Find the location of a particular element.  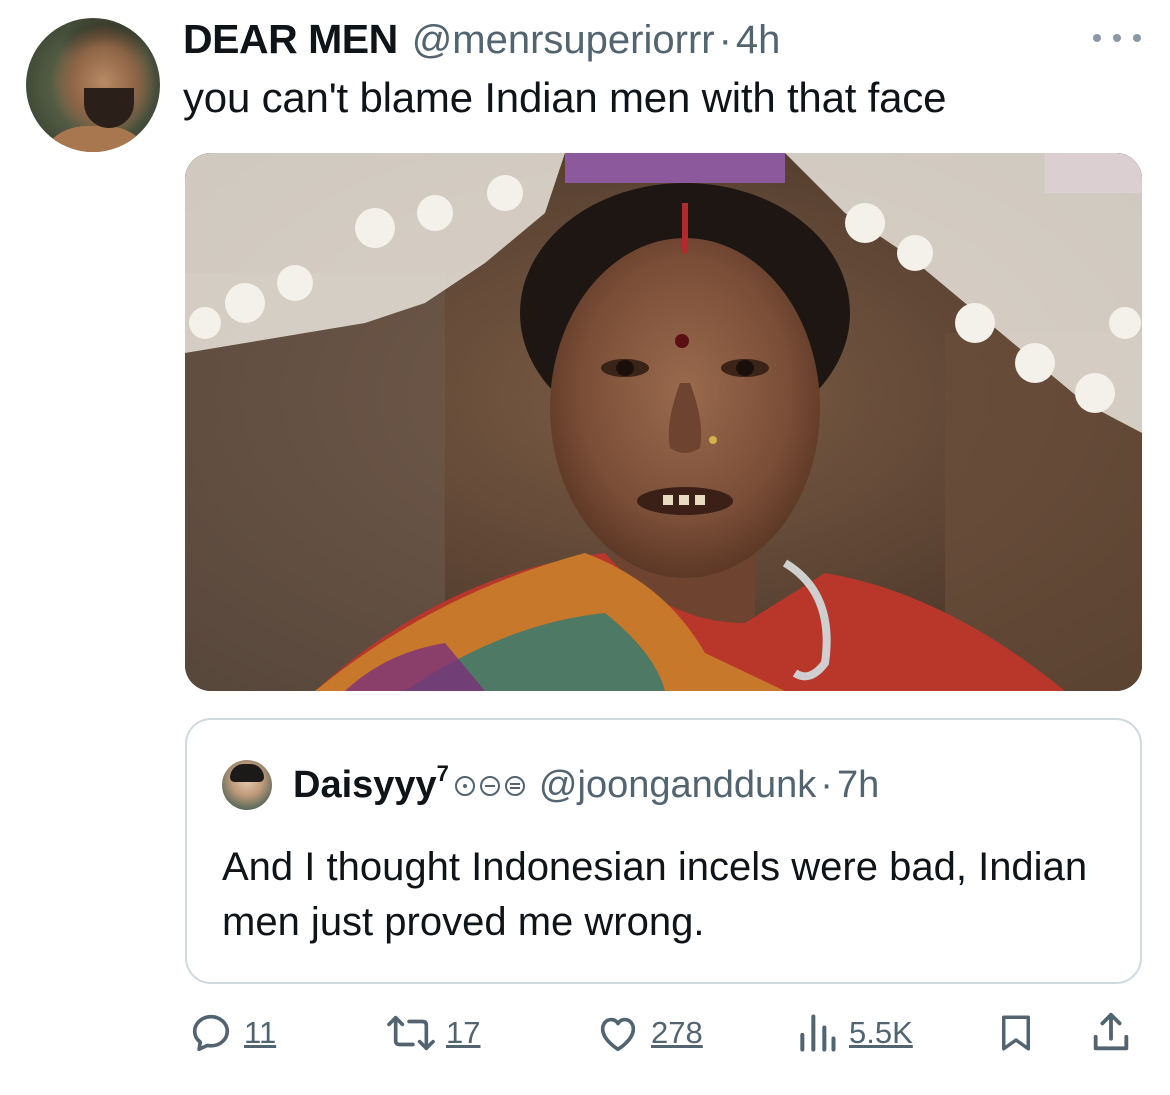

views-count: 5.5K is located at coordinates (881, 1033).